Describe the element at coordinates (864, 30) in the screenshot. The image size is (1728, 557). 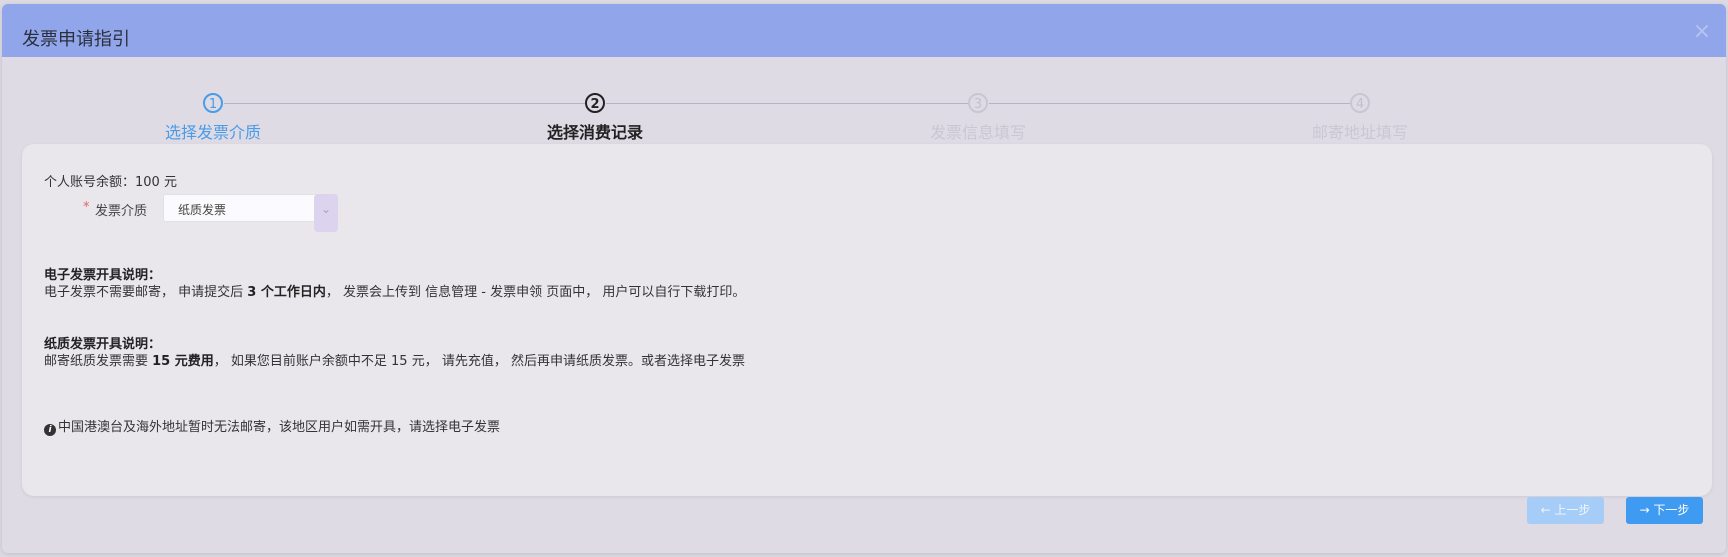
I see `dialog-header: 发票申请指引 ×` at that location.